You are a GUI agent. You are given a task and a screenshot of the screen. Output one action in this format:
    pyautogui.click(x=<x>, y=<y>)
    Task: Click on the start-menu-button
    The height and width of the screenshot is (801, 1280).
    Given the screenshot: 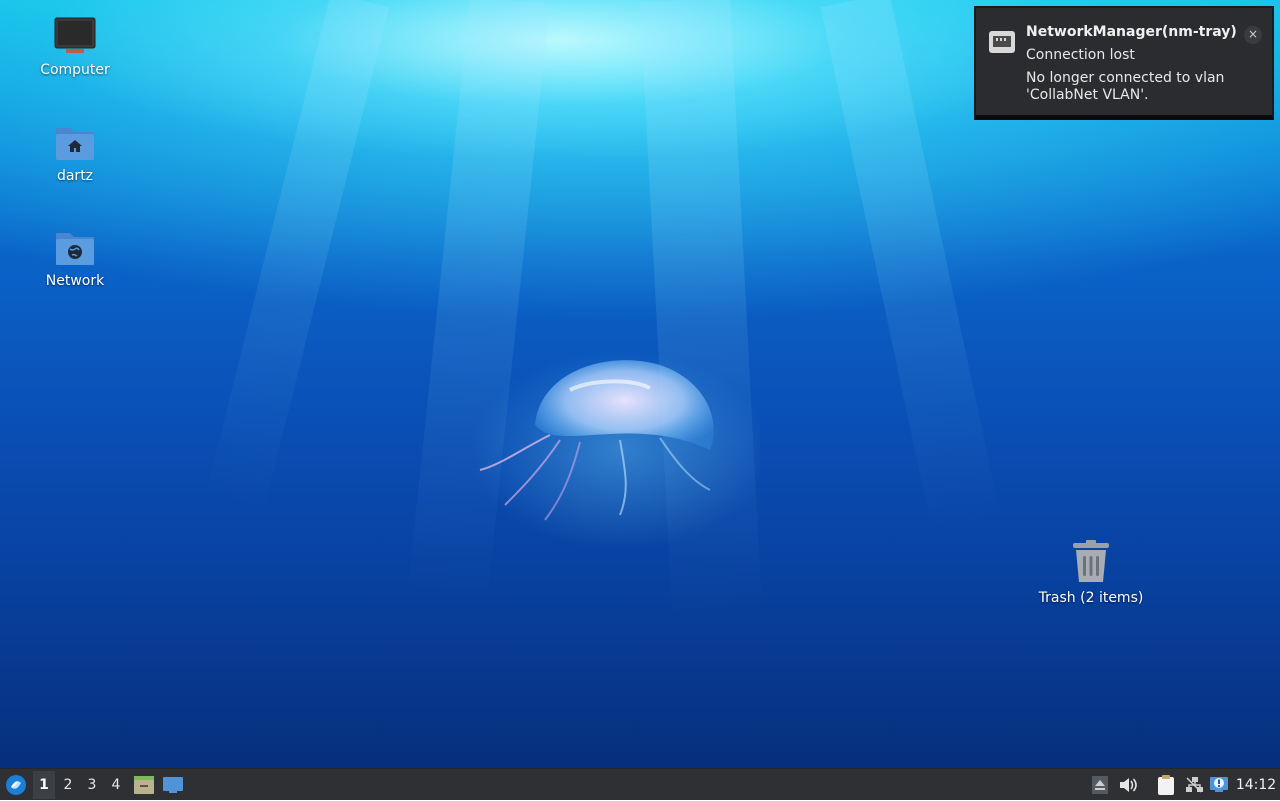 What is the action you would take?
    pyautogui.click(x=16, y=785)
    